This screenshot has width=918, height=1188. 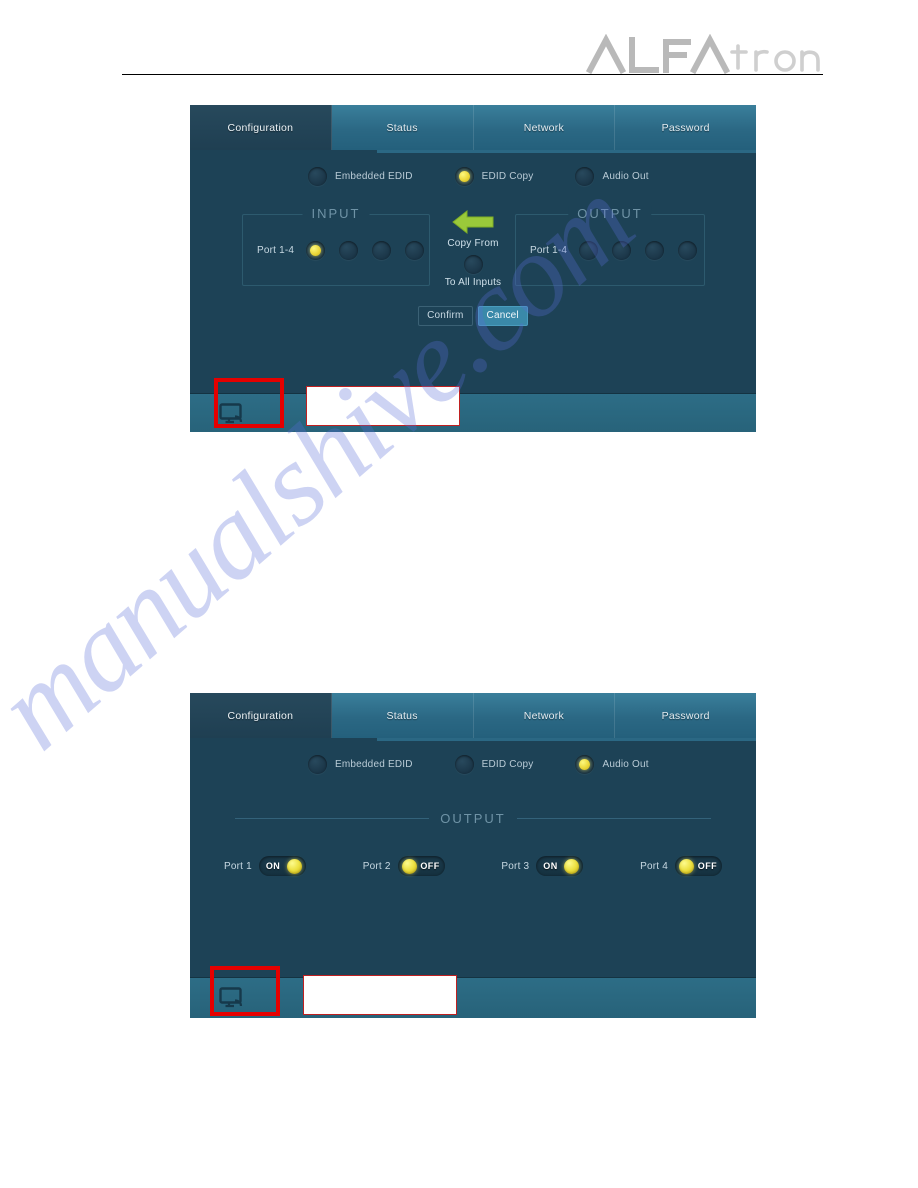 What do you see at coordinates (502, 316) in the screenshot?
I see `cancel-button: Cancel` at bounding box center [502, 316].